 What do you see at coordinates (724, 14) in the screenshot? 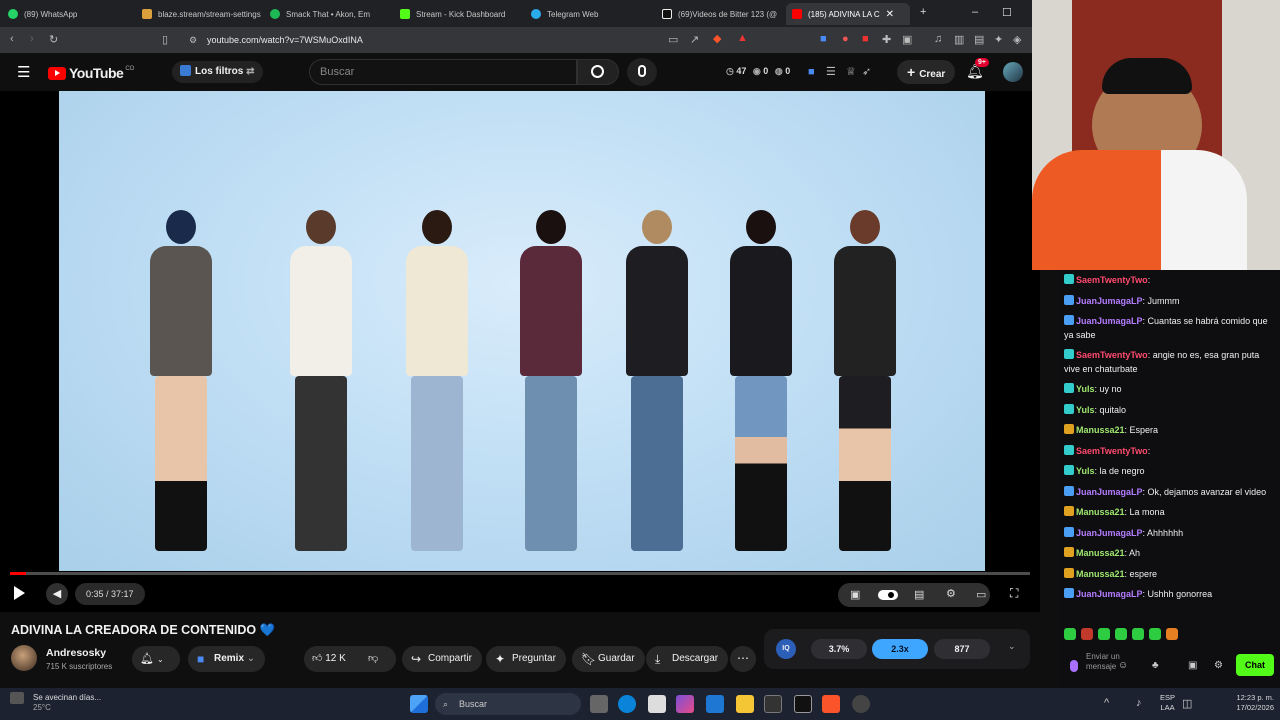
I see `tab-tiktok: (69)Videos de Bitter 123 (@` at bounding box center [724, 14].